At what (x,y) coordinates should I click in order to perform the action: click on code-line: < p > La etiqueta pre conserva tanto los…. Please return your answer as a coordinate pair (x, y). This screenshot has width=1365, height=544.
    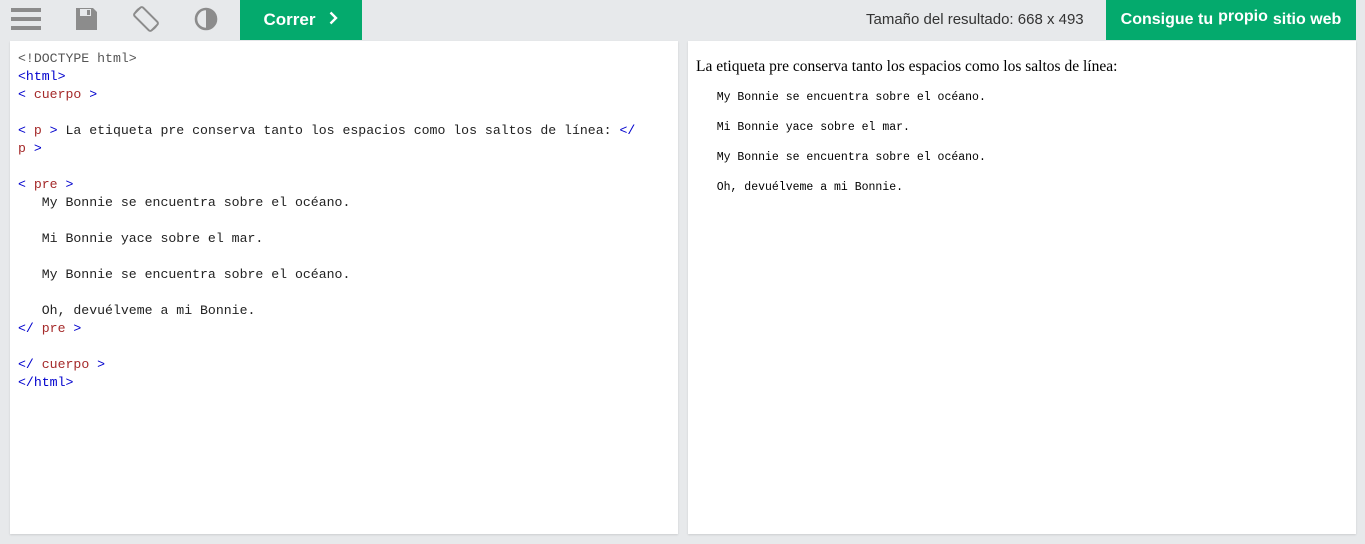
    Looking at the image, I should click on (326, 131).